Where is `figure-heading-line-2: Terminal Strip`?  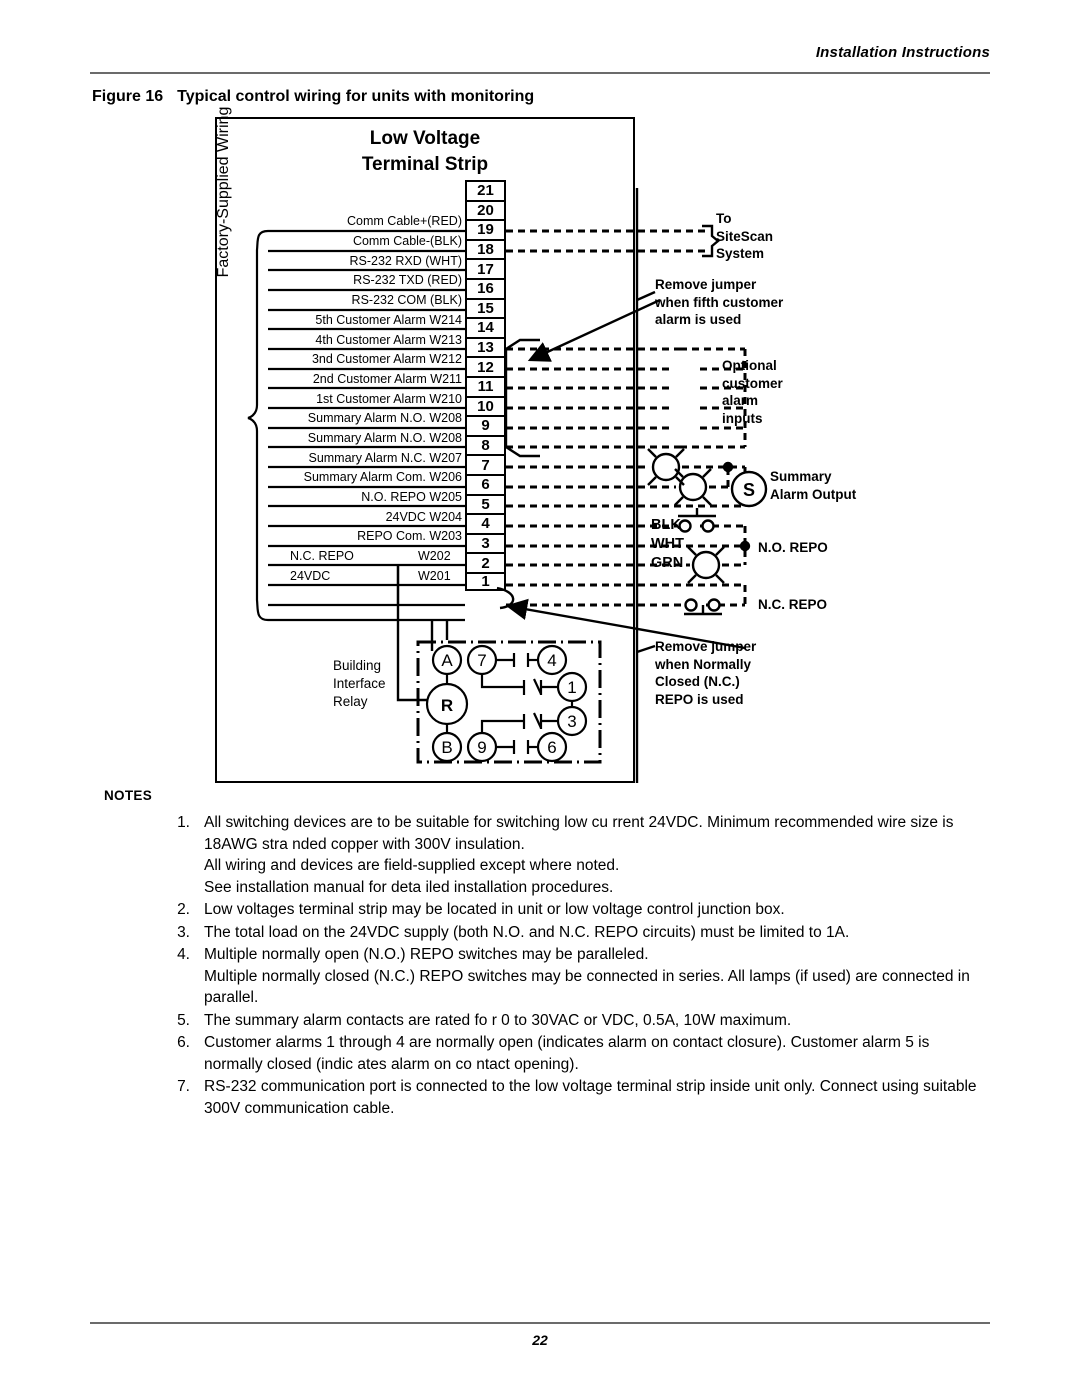
figure-heading-line-2: Terminal Strip is located at coordinates (425, 164).